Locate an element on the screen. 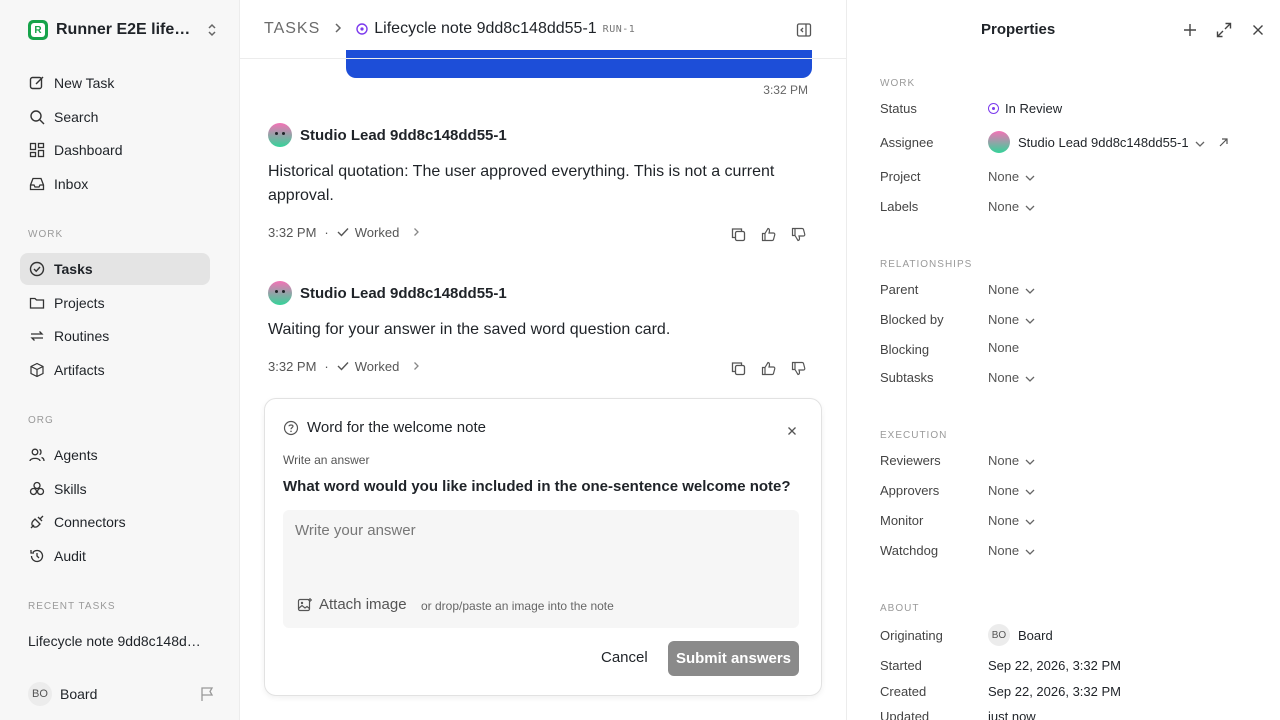 Image resolution: width=1280 pixels, height=720 pixels. parent-value-text: None is located at coordinates (1004, 289).